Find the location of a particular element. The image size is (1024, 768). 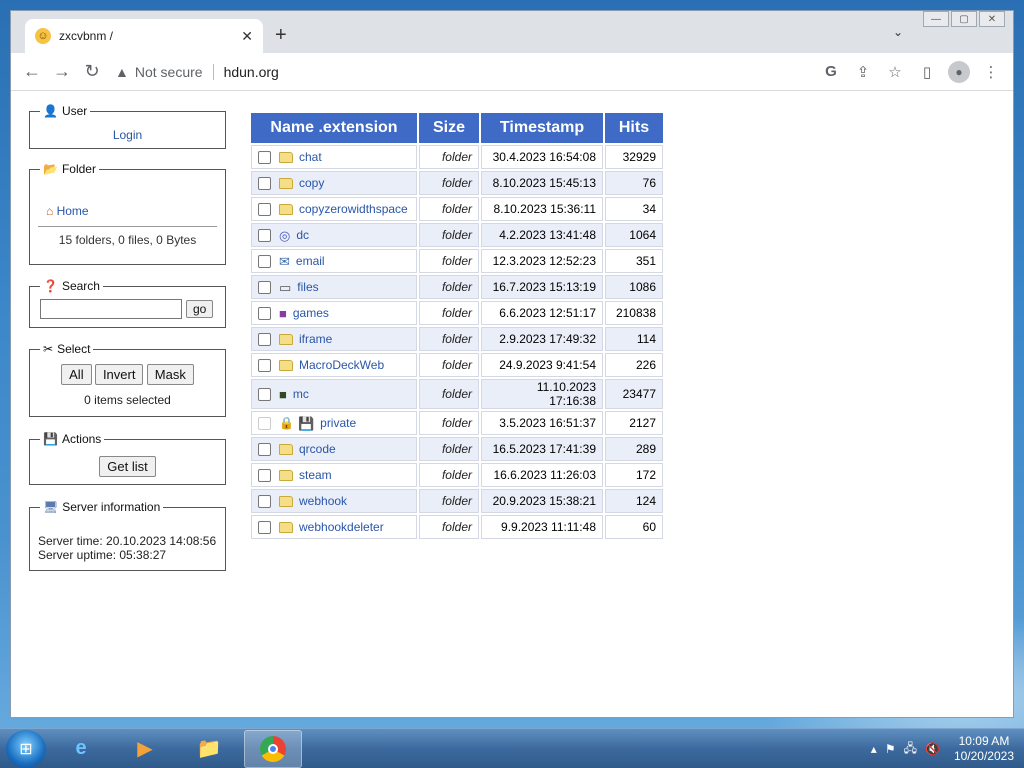

minimize-button: — is located at coordinates (936, 19).